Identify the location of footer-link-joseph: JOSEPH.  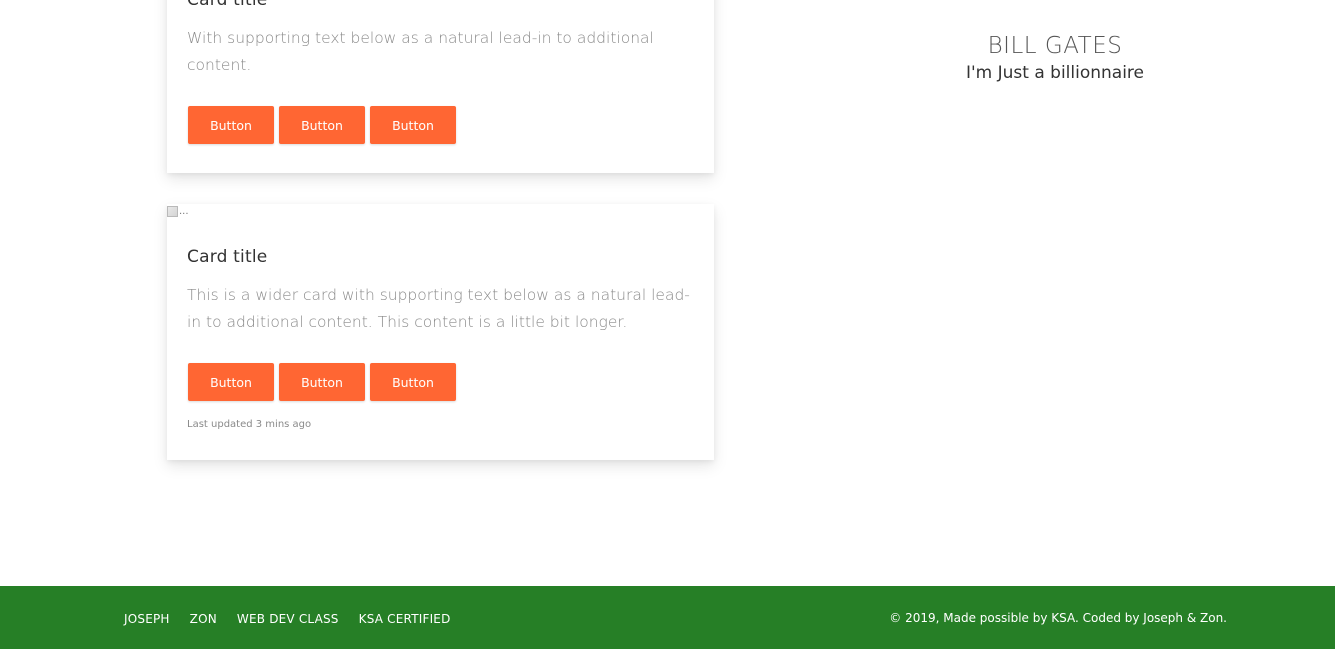
(147, 619).